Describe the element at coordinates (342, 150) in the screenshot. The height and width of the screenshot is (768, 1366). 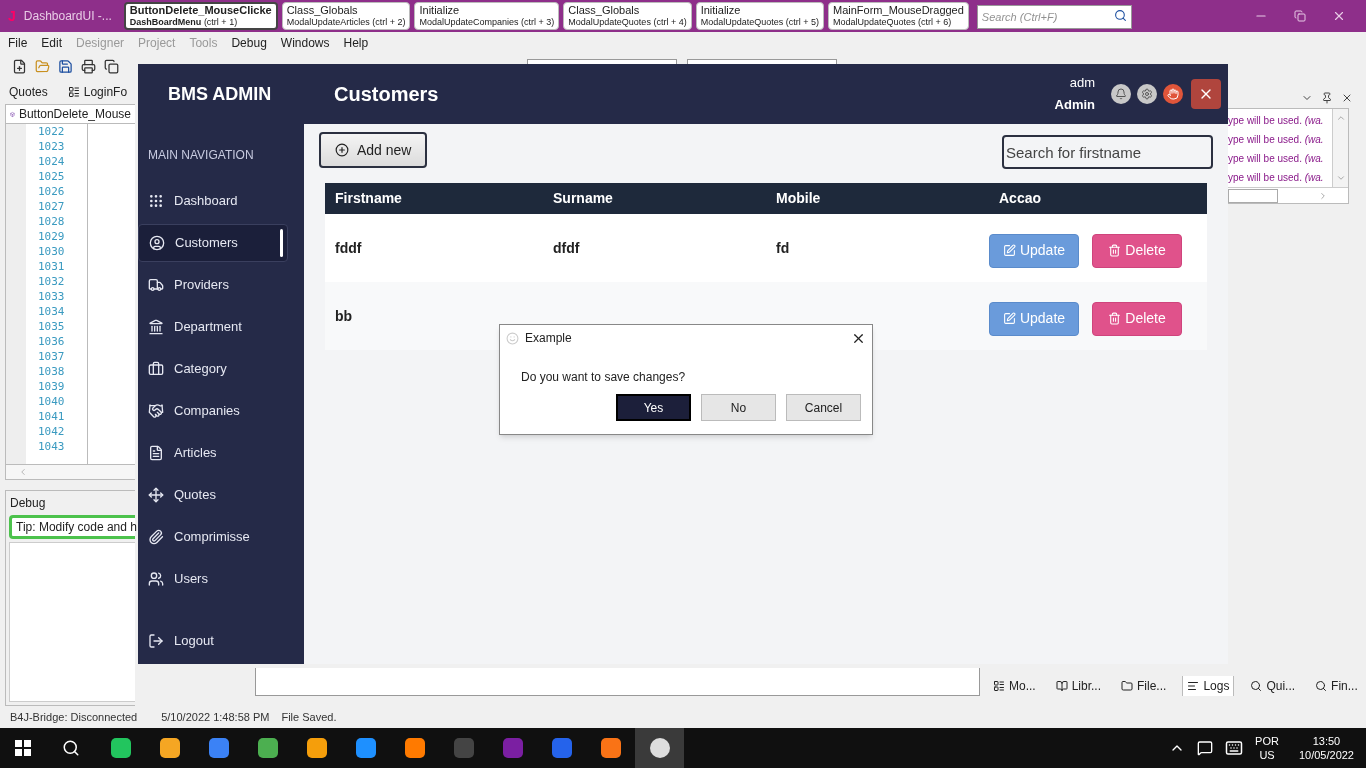
I see `plus-icon` at that location.